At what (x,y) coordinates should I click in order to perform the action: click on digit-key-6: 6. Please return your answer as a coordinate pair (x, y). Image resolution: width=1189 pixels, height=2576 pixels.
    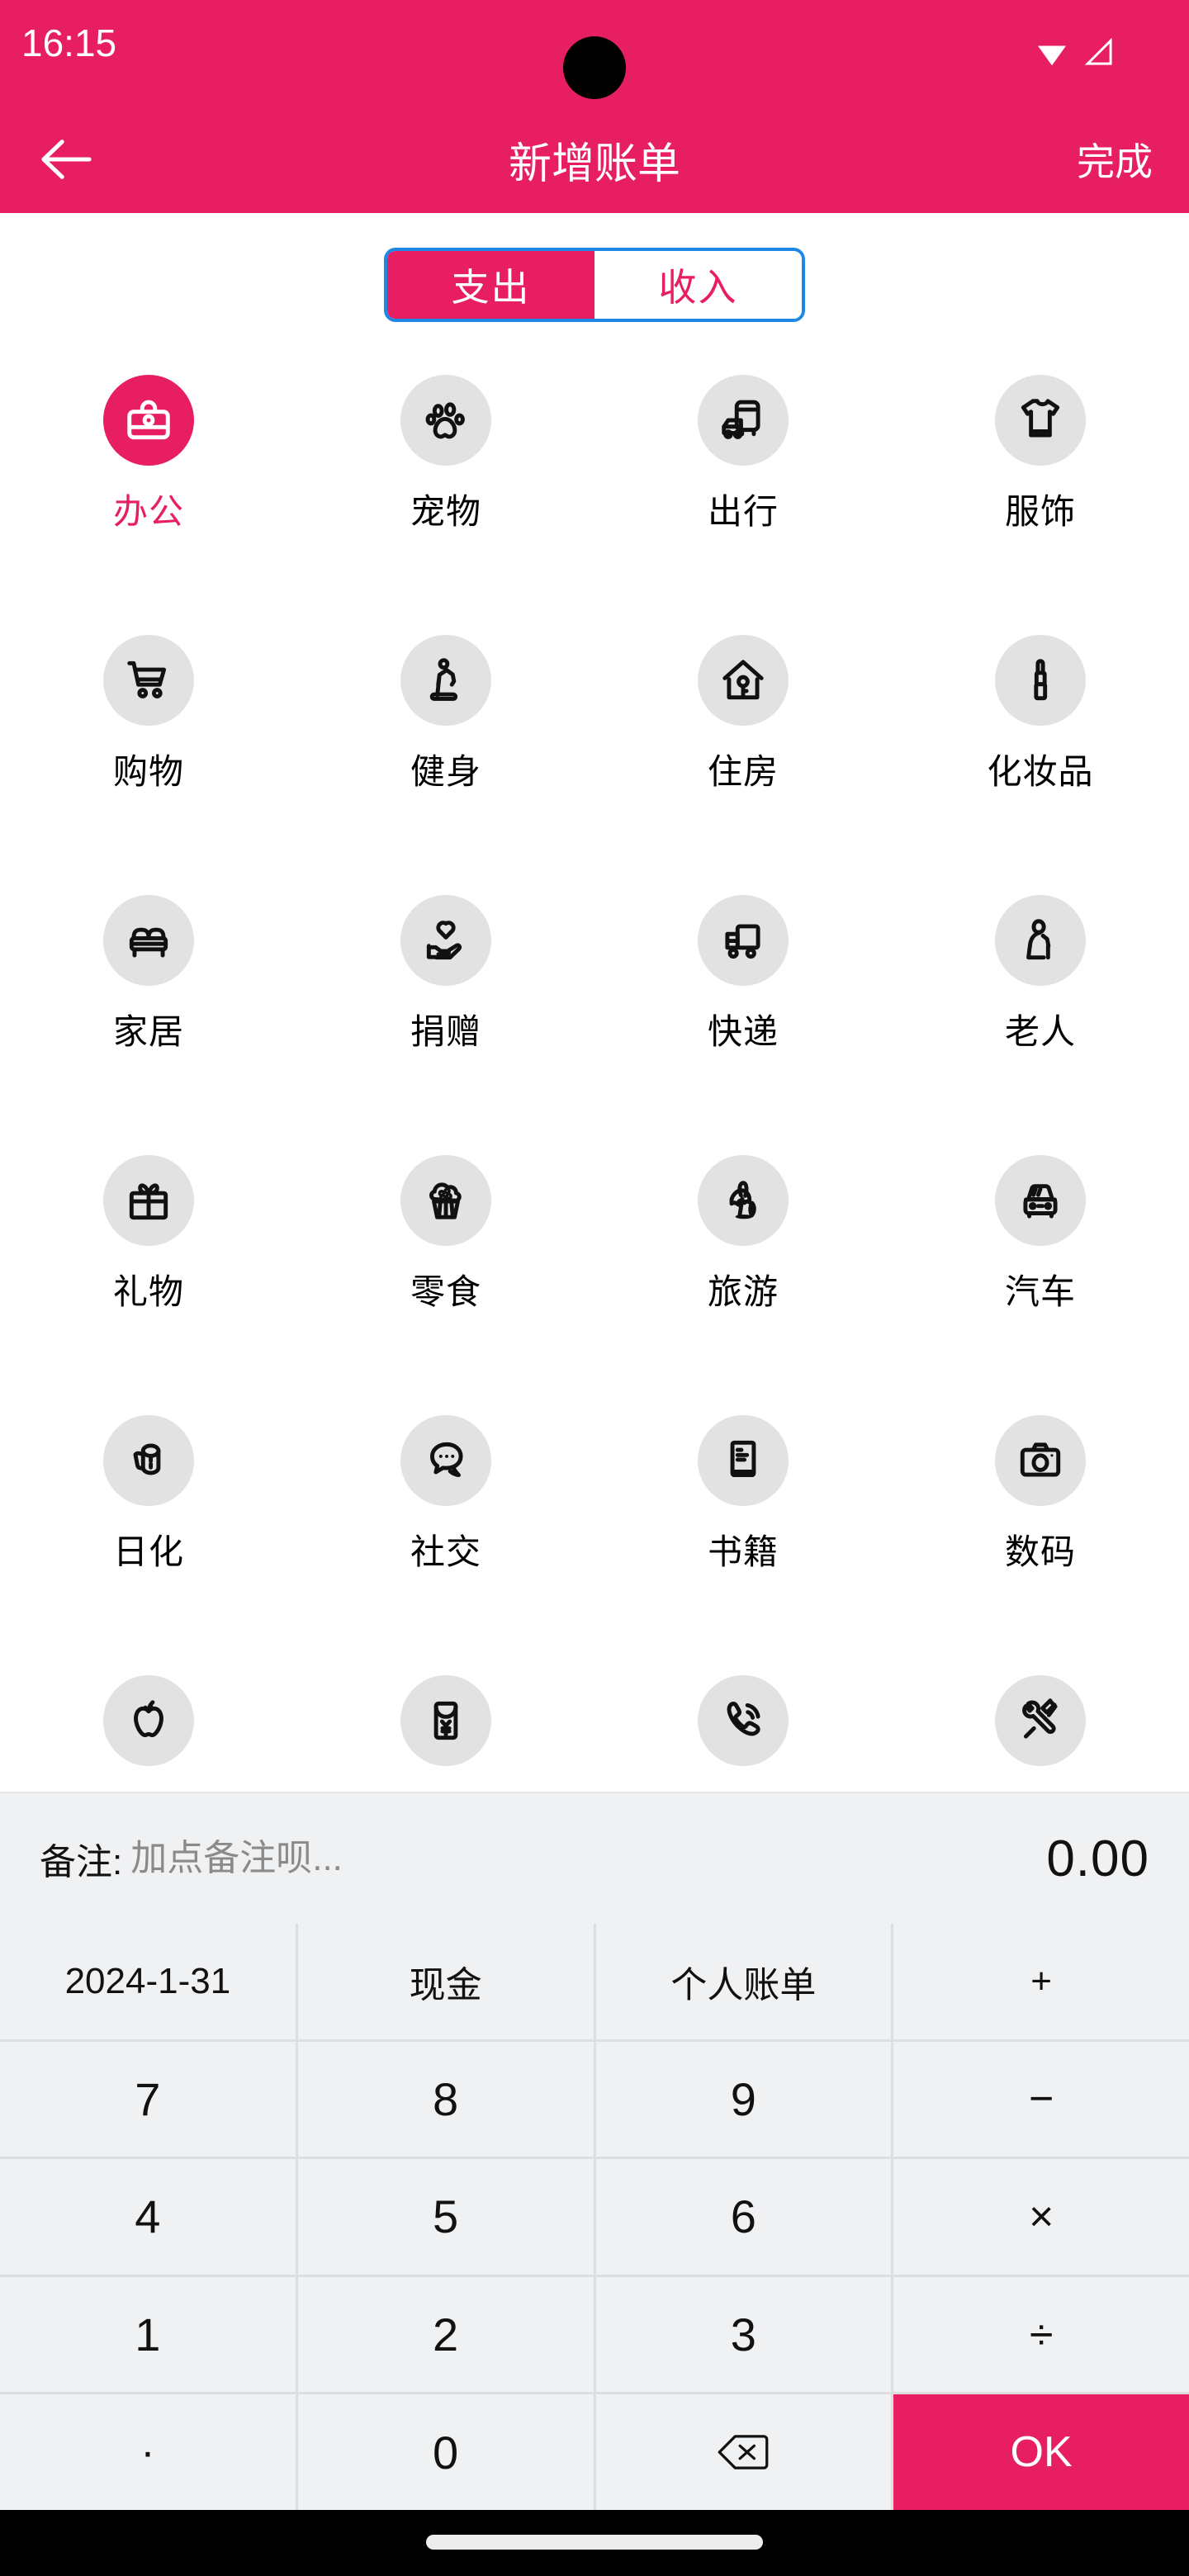
    Looking at the image, I should click on (743, 2217).